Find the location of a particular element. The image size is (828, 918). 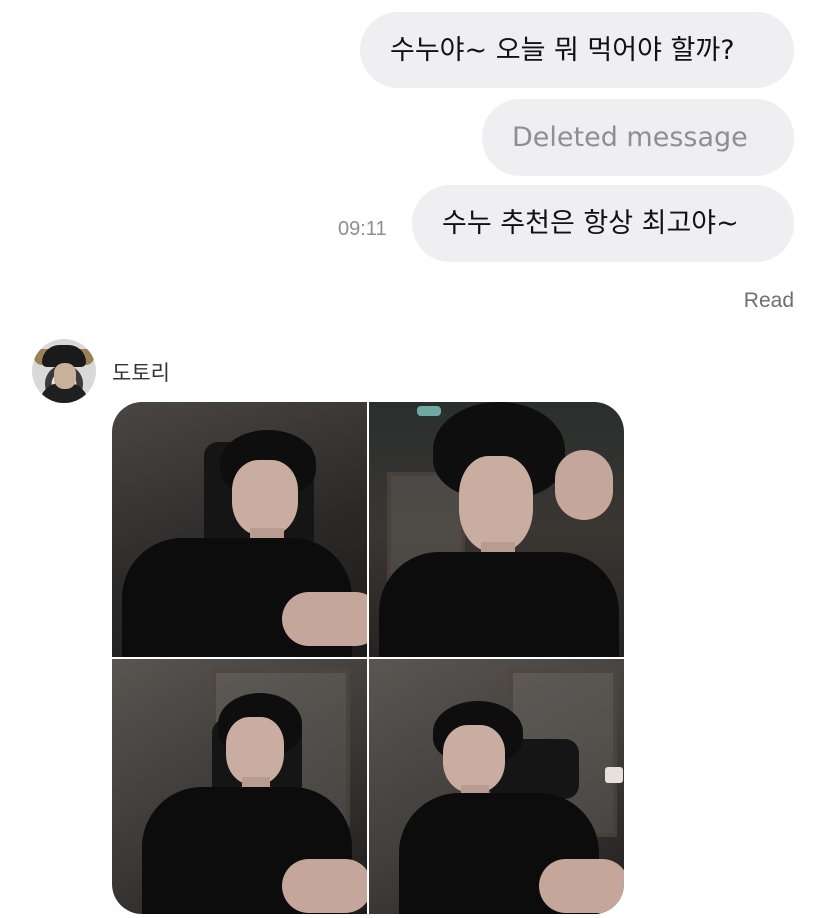

message-bubble-outgoing: 수누 추천은 항상 최고야~ is located at coordinates (603, 223).